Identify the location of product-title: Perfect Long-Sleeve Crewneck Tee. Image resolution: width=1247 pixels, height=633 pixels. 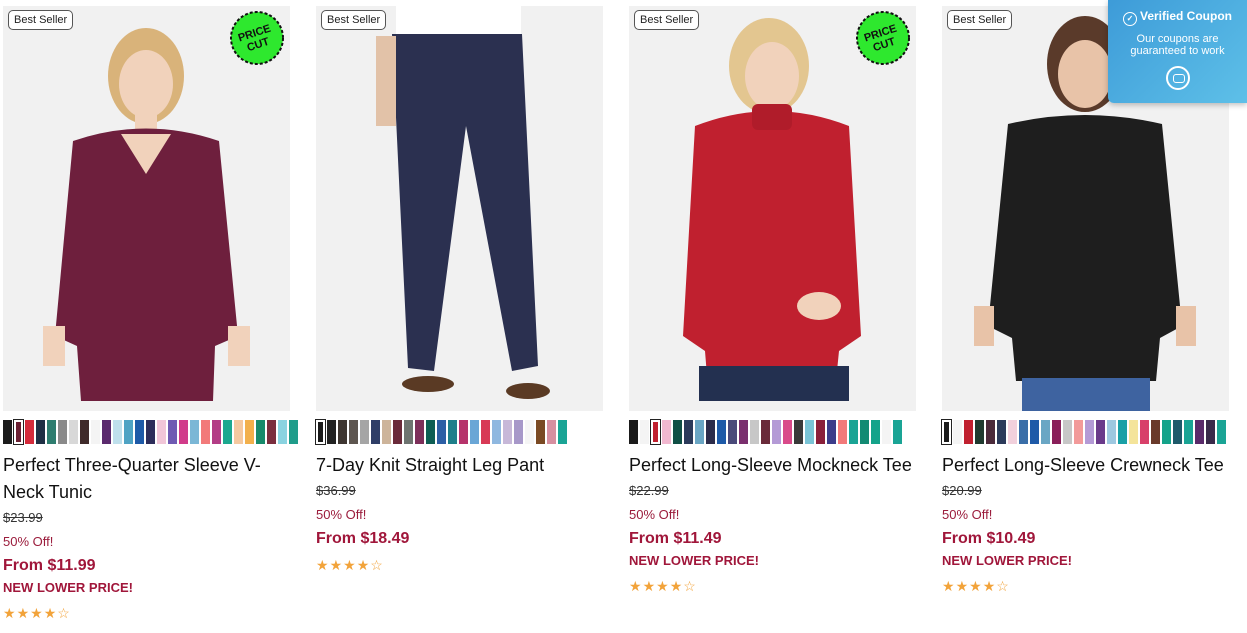
(1085, 465).